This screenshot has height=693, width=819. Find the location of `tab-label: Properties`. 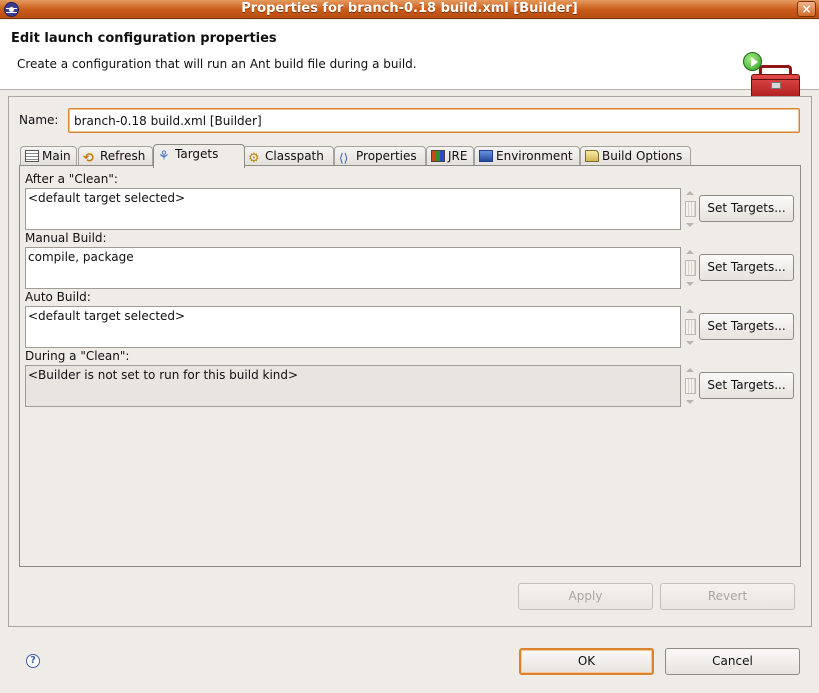

tab-label: Properties is located at coordinates (386, 156).